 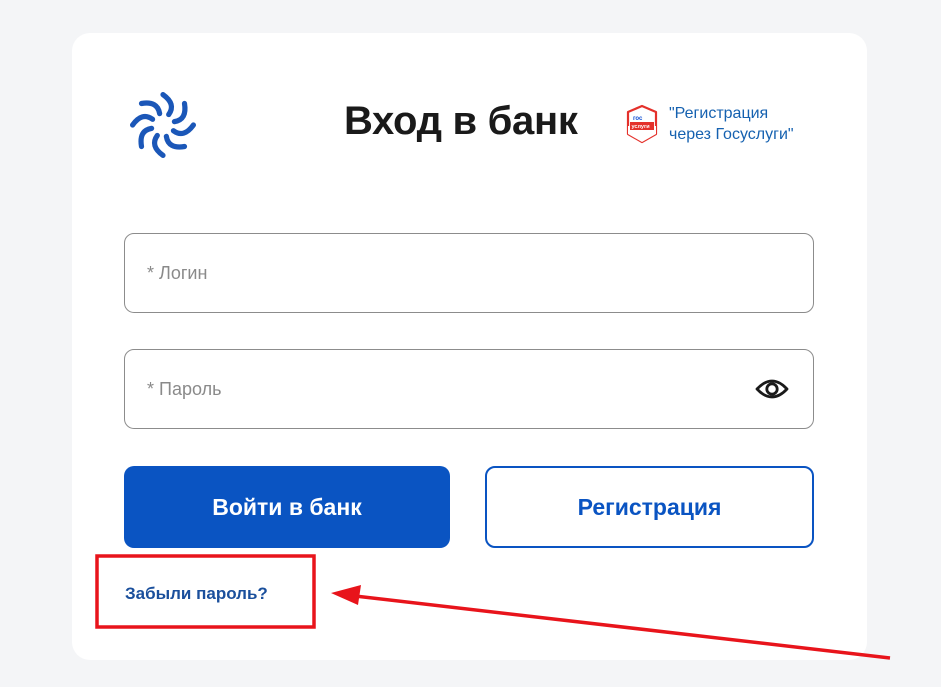 What do you see at coordinates (461, 121) in the screenshot?
I see `page-title: Вход в банк` at bounding box center [461, 121].